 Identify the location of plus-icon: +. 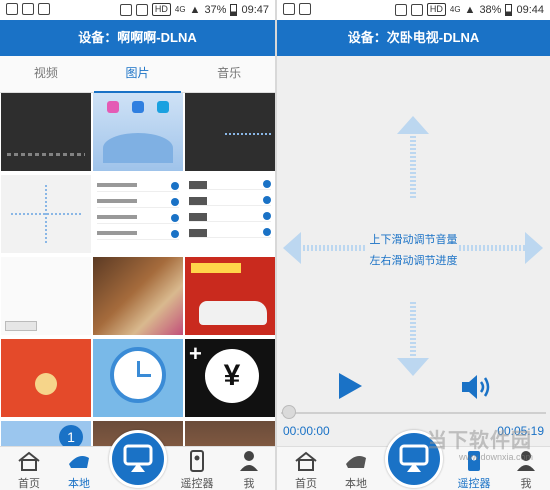
(195, 353).